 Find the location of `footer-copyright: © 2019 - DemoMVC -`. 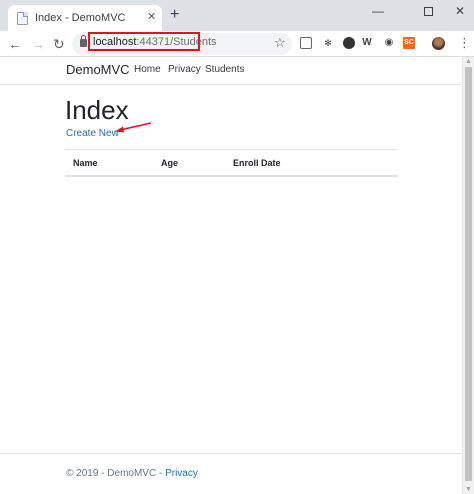

footer-copyright: © 2019 - DemoMVC - is located at coordinates (116, 473).